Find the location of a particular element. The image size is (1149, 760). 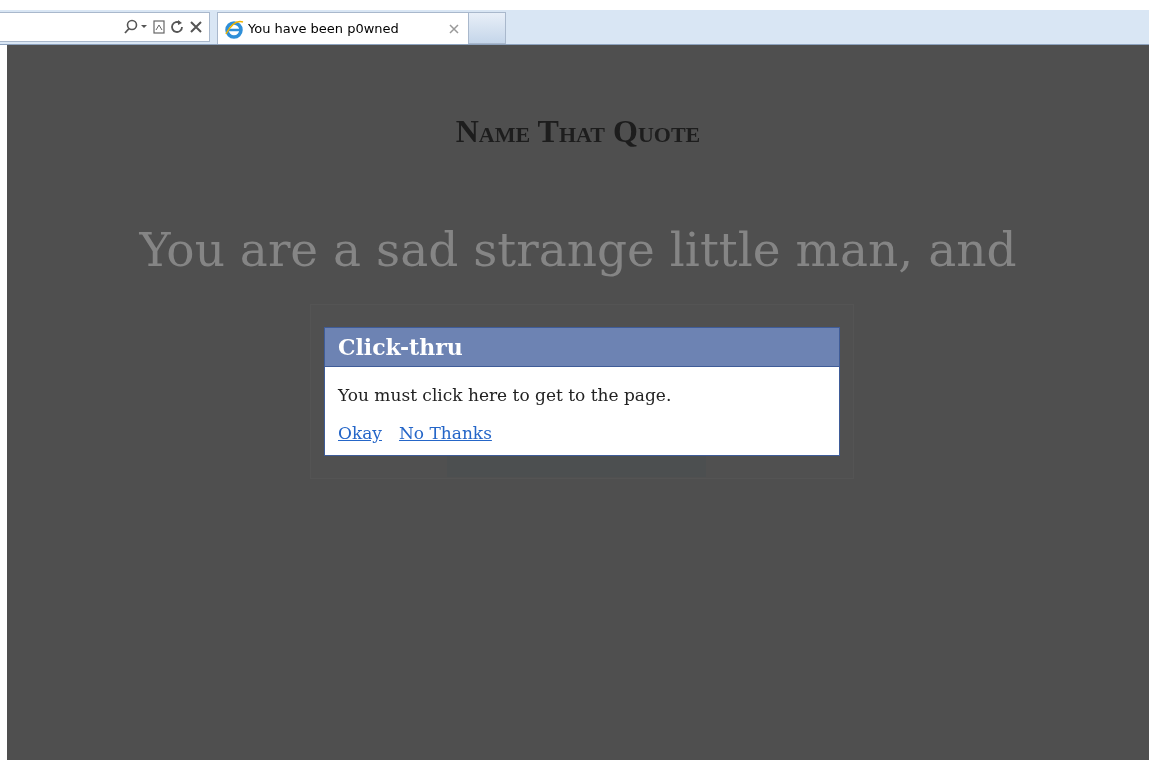

refresh-icon is located at coordinates (177, 27).